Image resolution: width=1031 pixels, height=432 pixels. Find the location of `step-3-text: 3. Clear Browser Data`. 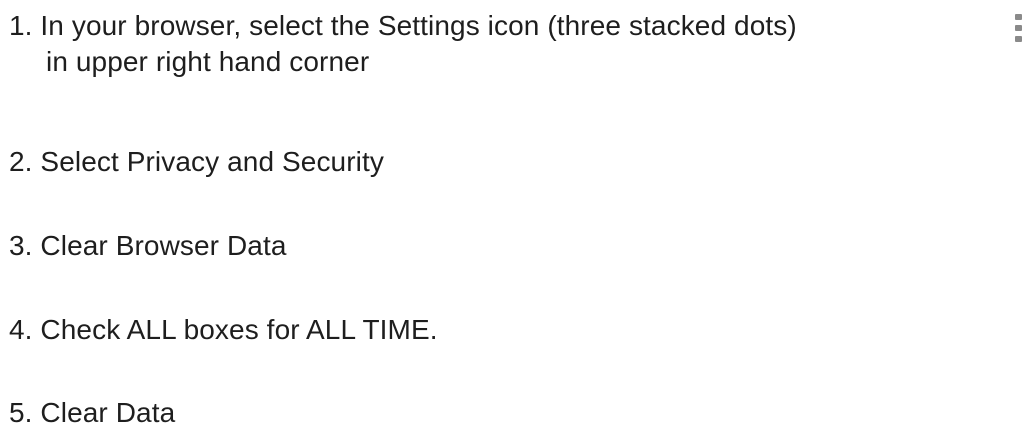

step-3-text: 3. Clear Browser Data is located at coordinates (148, 245).